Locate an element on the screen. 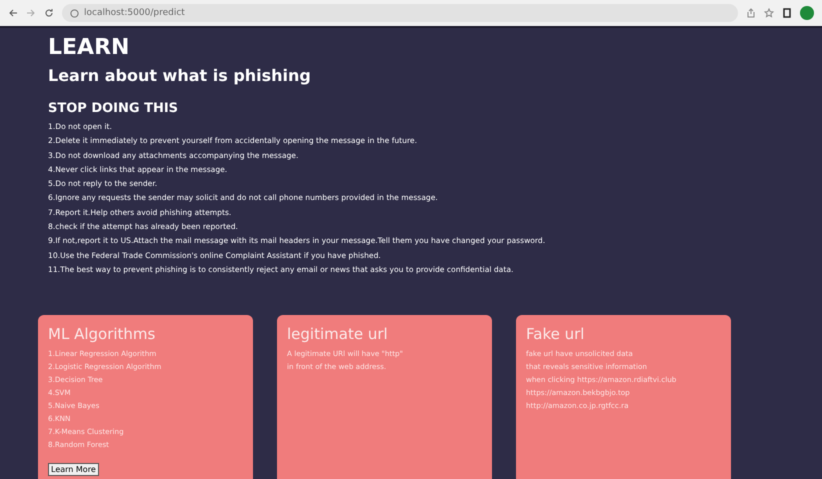  card-title: Fake url is located at coordinates (555, 334).